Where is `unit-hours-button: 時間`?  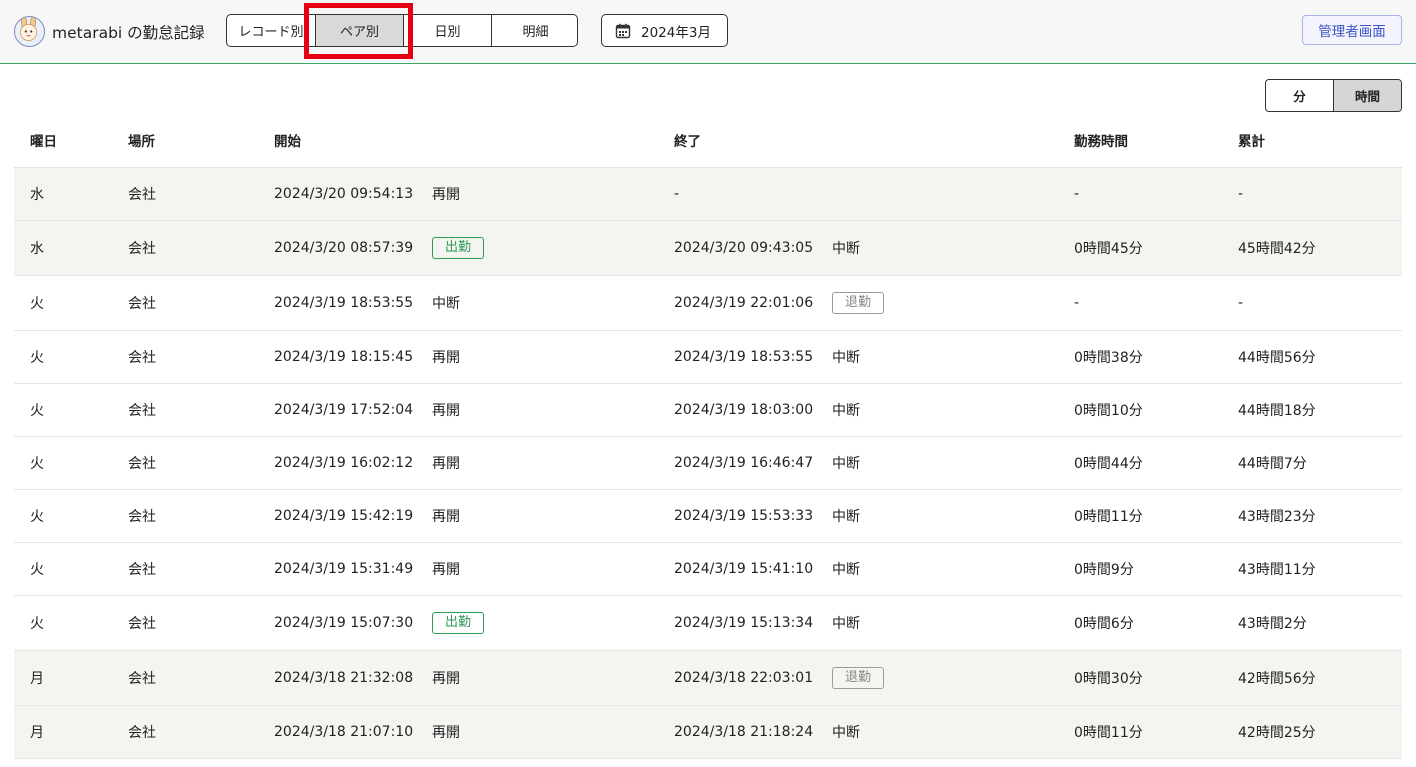
unit-hours-button: 時間 is located at coordinates (1367, 95).